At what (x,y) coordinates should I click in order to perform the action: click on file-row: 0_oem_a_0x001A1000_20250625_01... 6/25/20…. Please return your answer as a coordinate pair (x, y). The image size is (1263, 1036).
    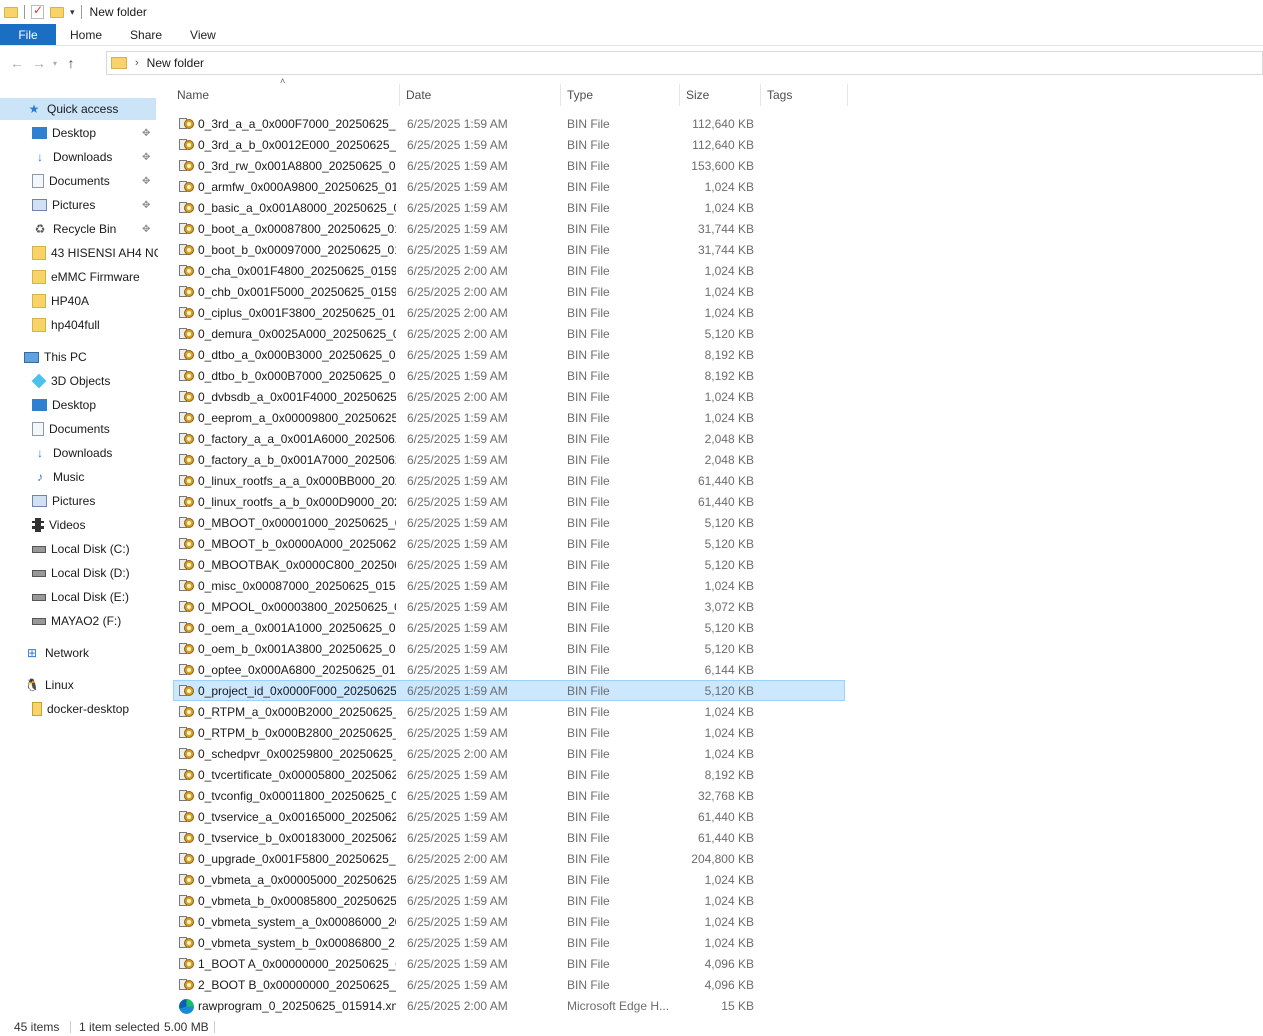
    Looking at the image, I should click on (509, 627).